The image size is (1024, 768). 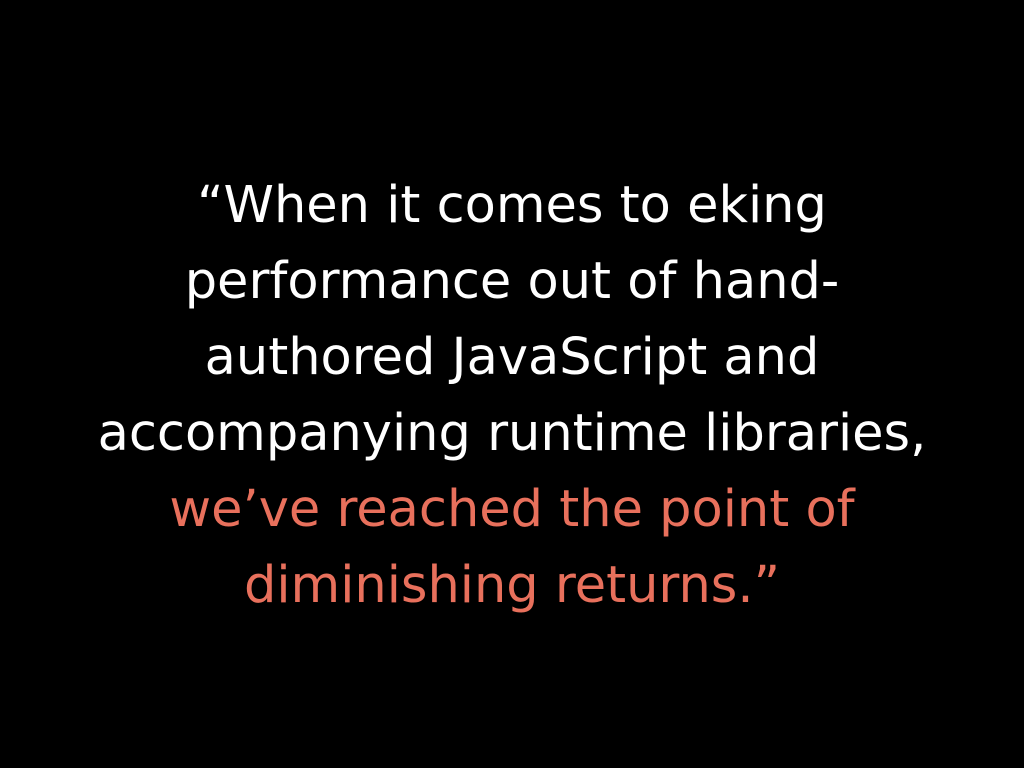 What do you see at coordinates (512, 585) in the screenshot?
I see `quote-line-6-highlight: diminishing returns.”` at bounding box center [512, 585].